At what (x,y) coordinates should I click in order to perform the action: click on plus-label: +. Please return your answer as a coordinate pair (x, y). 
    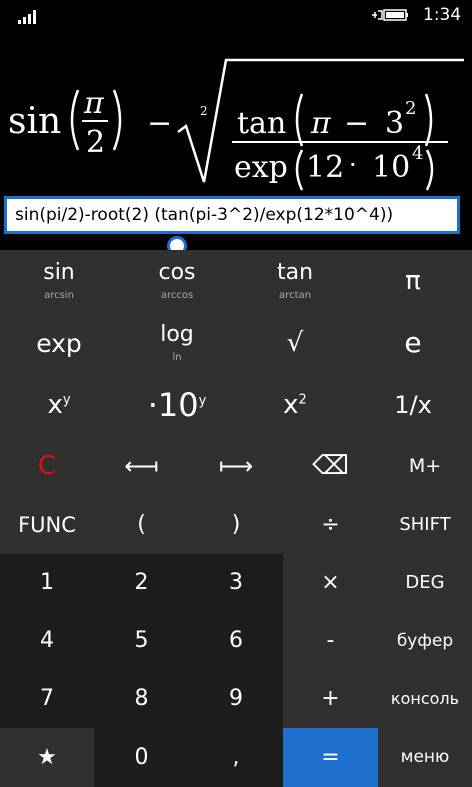
    Looking at the image, I should click on (330, 698).